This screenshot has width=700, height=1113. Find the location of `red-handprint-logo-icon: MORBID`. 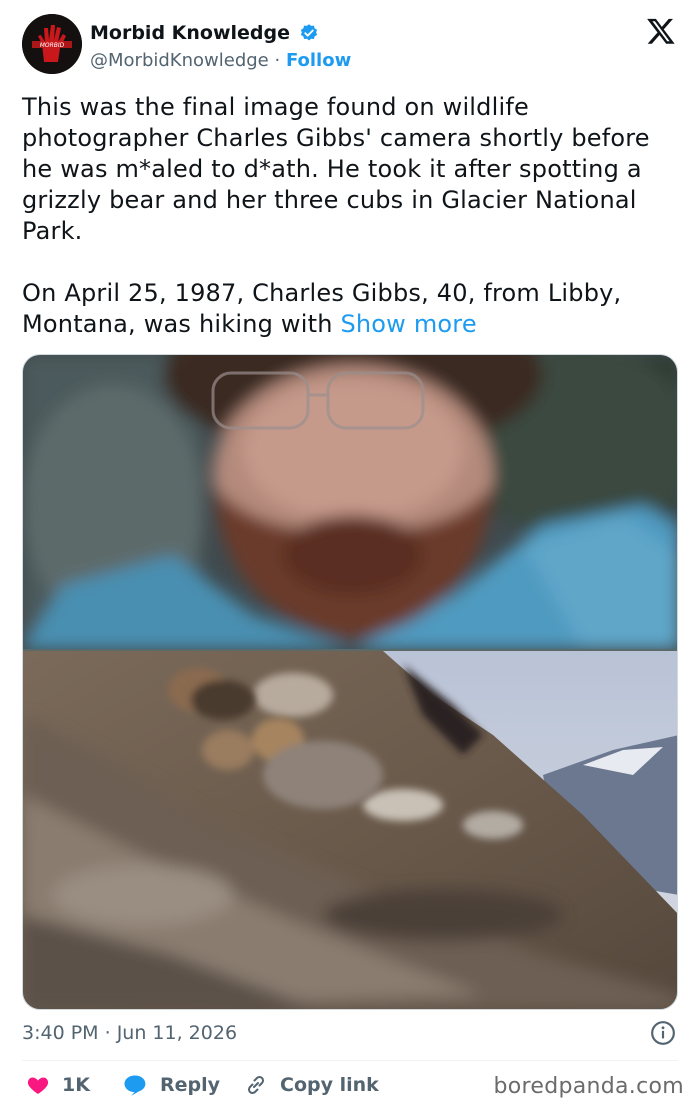

red-handprint-logo-icon: MORBID is located at coordinates (52, 44).